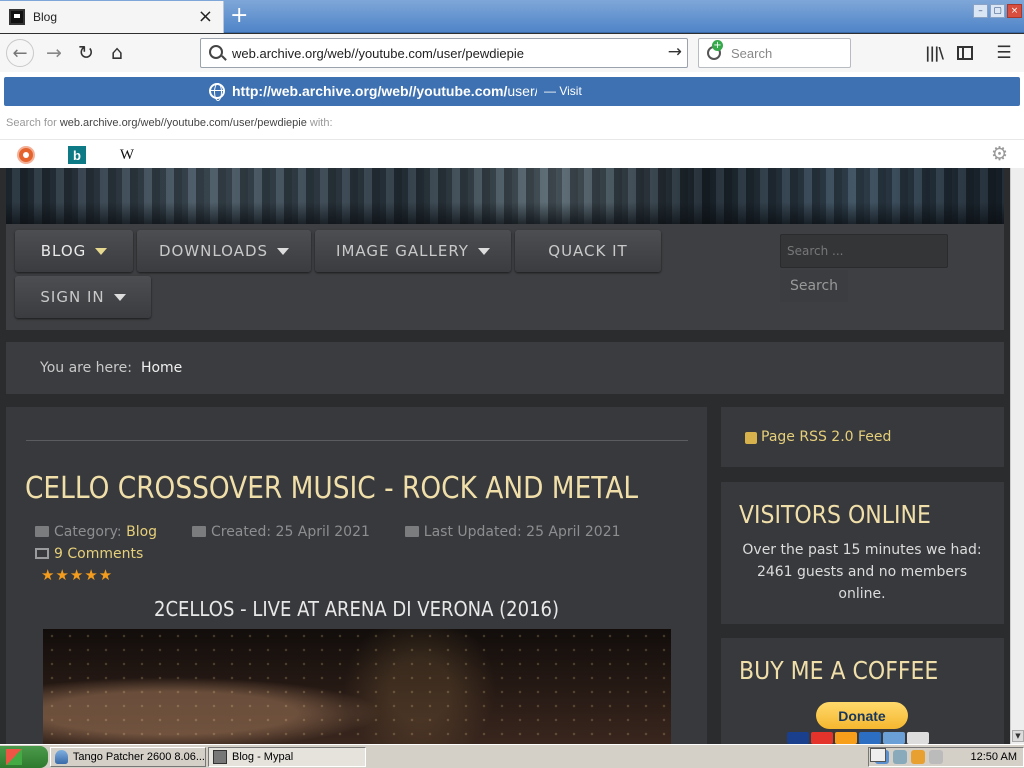 The height and width of the screenshot is (768, 1024). I want to click on scroll-down-arrow-icon: ▼, so click(1018, 736).